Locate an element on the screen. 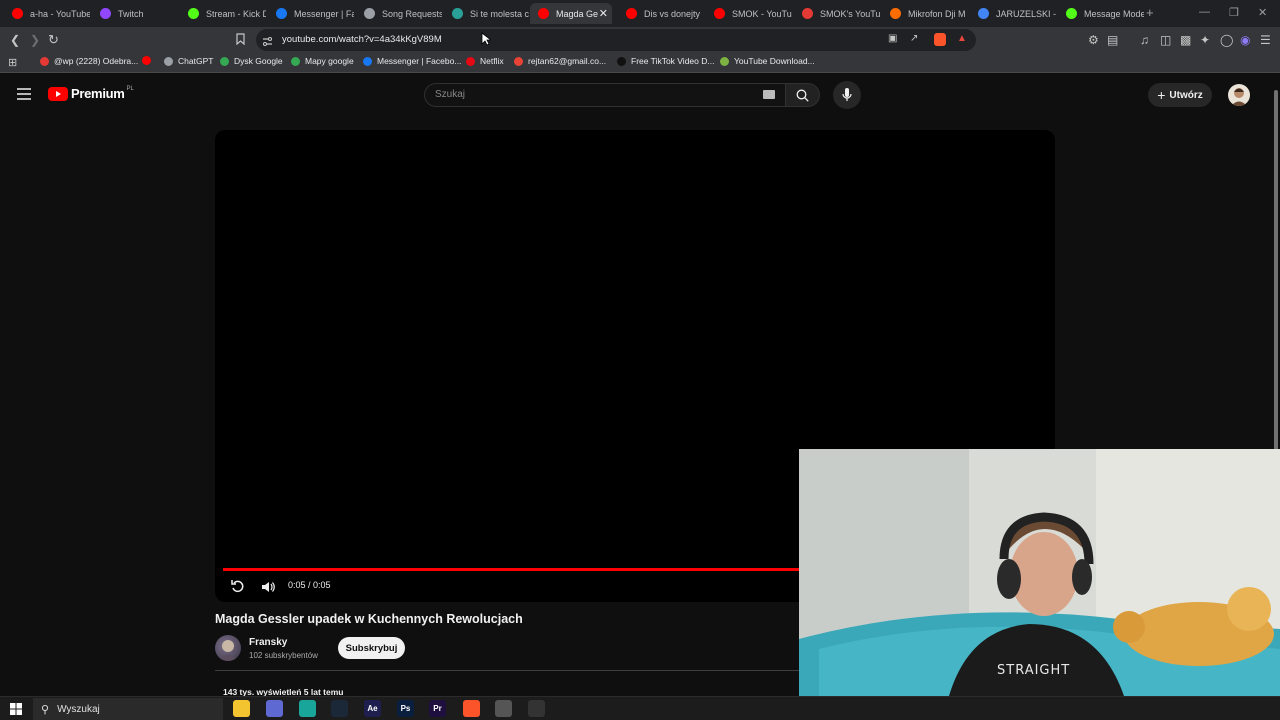 Image resolution: width=1280 pixels, height=720 pixels. url-text: youtube.com/watch?v=4a34kKgV89M is located at coordinates (362, 39).